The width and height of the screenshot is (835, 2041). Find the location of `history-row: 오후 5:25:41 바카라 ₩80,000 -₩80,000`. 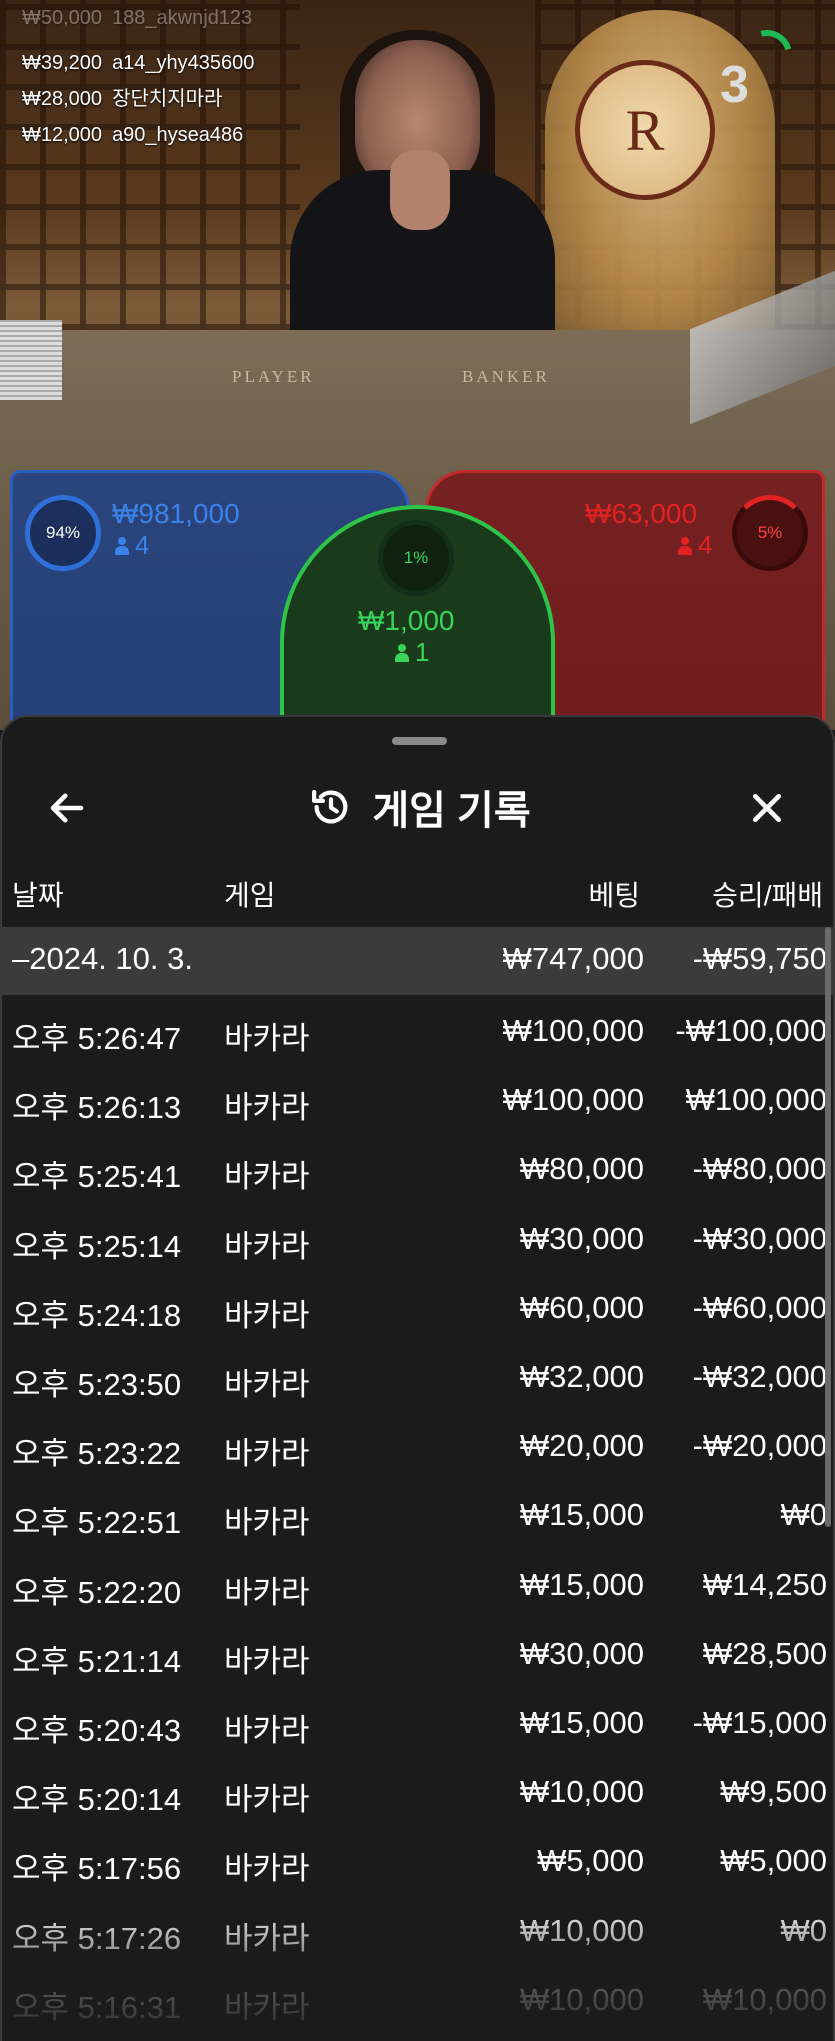

history-row: 오후 5:25:41 바카라 ₩80,000 -₩80,000 is located at coordinates (417, 1171).